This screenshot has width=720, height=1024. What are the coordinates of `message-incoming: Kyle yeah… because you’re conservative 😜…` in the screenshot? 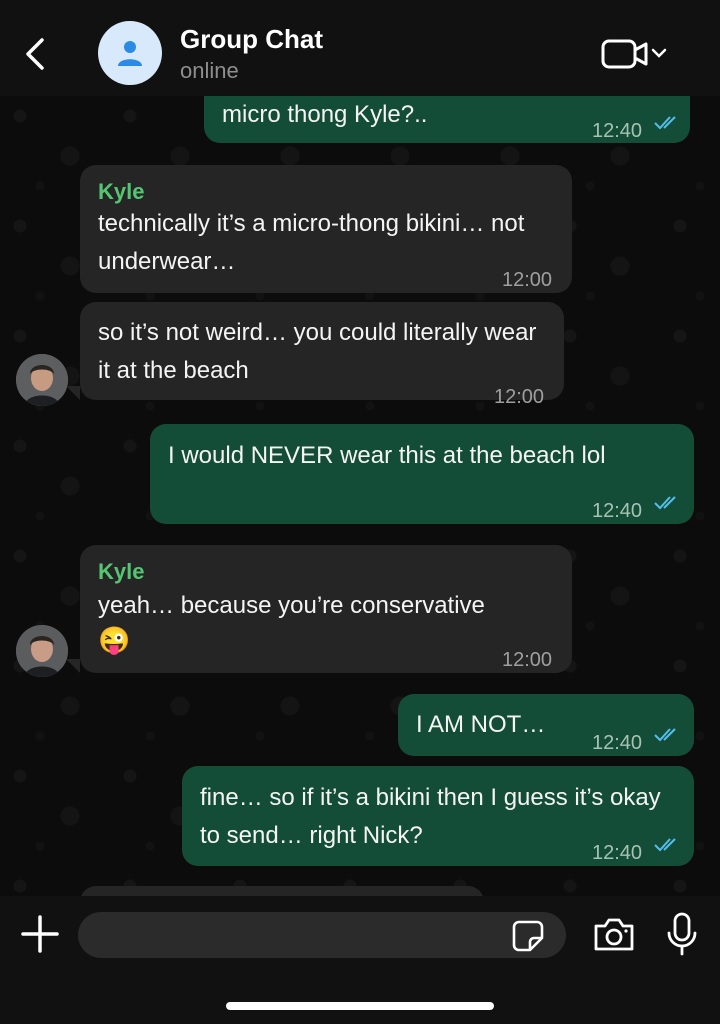 It's located at (326, 609).